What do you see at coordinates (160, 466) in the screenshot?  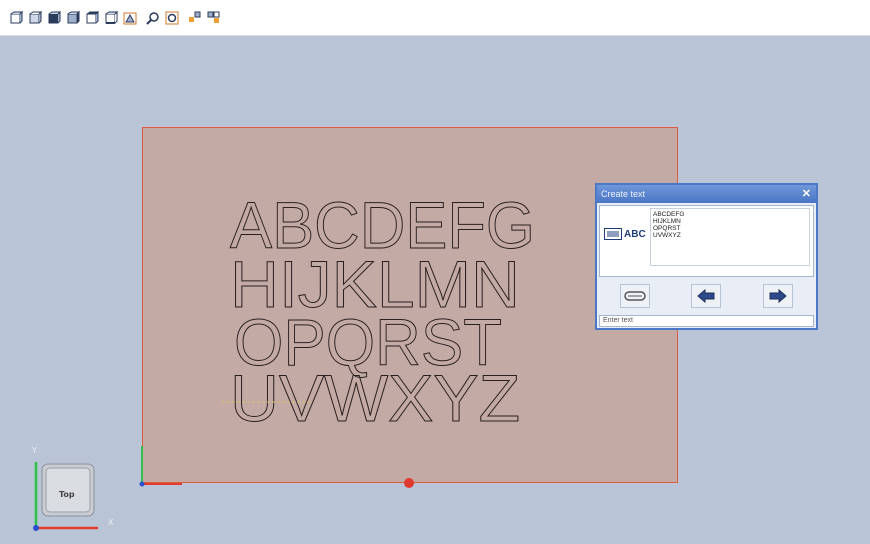 I see `origin-axes` at bounding box center [160, 466].